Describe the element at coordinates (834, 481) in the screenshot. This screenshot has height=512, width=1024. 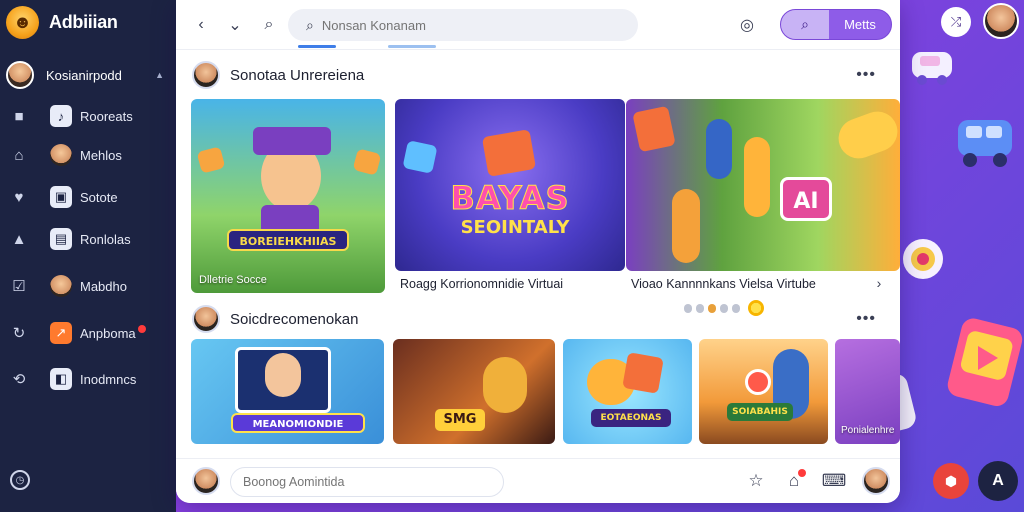
I see `chat-icon: ⌨` at that location.